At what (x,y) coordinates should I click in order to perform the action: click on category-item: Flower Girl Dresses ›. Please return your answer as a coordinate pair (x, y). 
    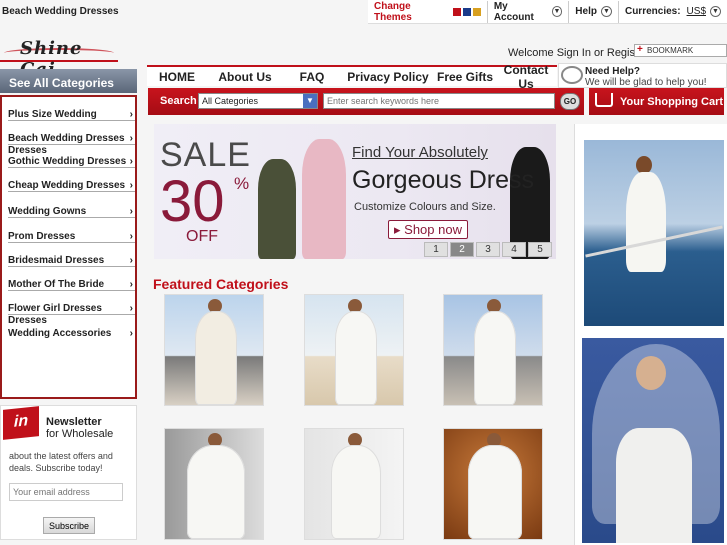
    Looking at the image, I should click on (71, 303).